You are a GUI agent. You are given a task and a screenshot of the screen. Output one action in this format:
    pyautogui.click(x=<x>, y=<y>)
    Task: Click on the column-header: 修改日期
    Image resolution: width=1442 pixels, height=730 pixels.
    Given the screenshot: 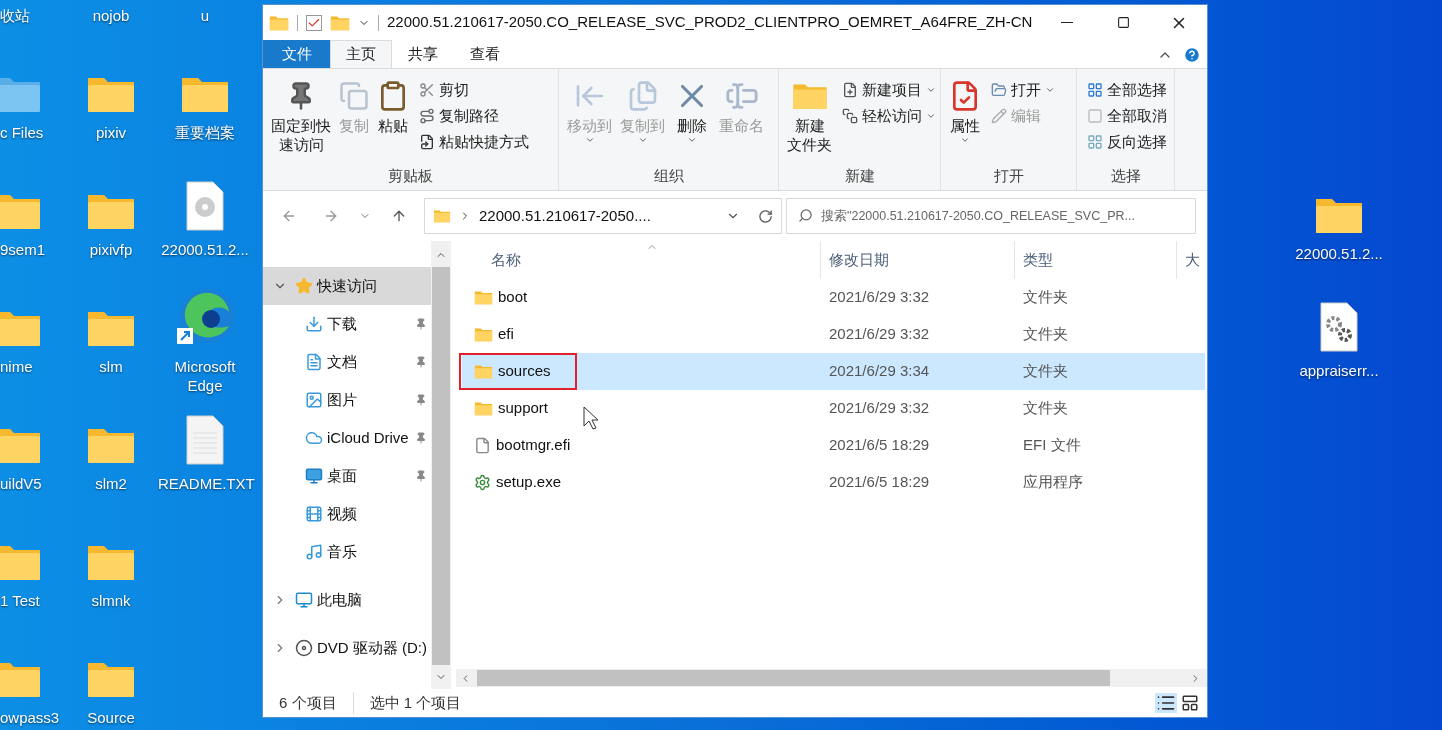 What is the action you would take?
    pyautogui.click(x=918, y=260)
    